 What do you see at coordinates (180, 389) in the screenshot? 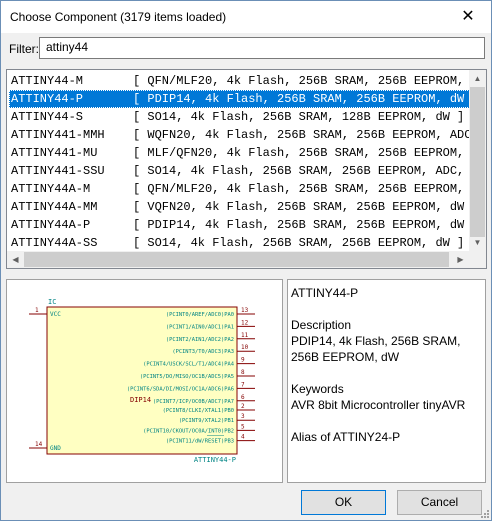
I see `pin-name: (PCINT6/SDA/DI/MOSI/OC1A/ADC6)PA6` at bounding box center [180, 389].